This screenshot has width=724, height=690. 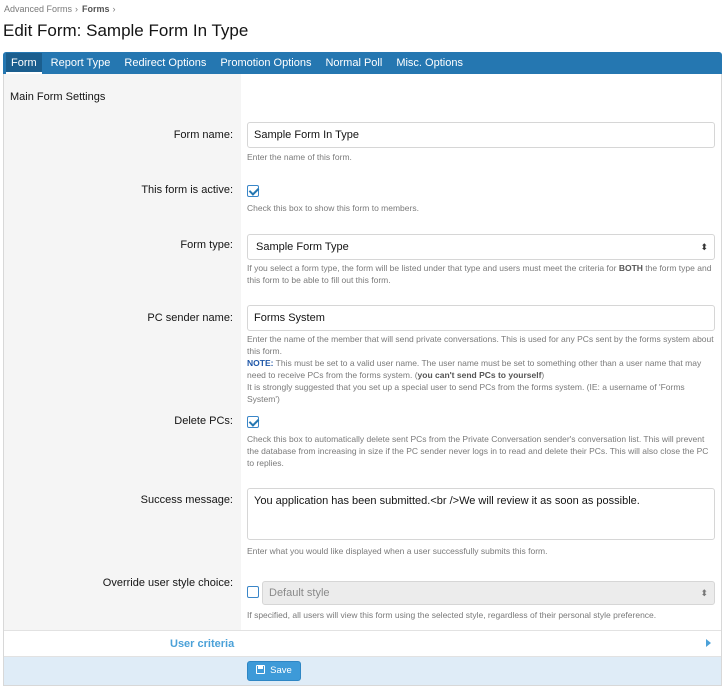 I want to click on breadcrumb: Advanced Forms › Forms ›, so click(x=62, y=9).